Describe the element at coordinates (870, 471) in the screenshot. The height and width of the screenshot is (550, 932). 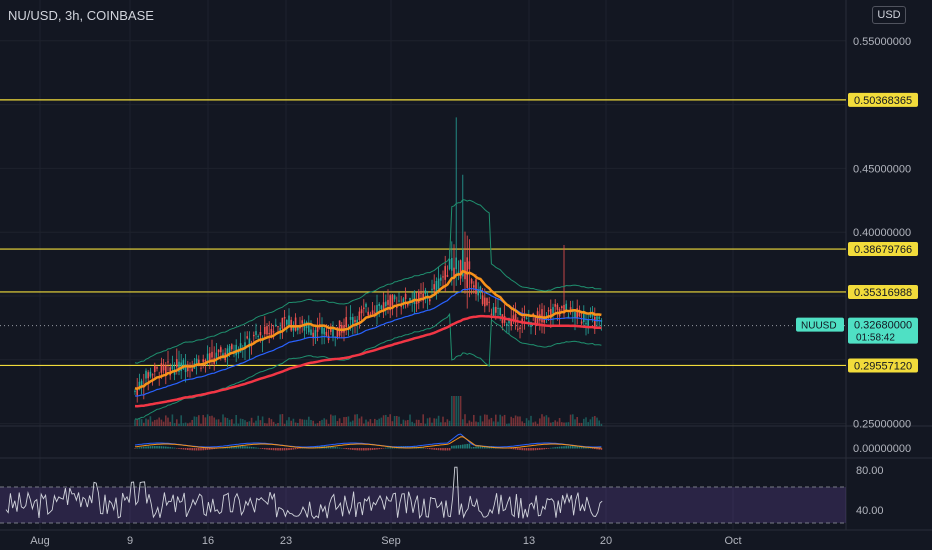
I see `rsi-tick-label: 80.00` at that location.